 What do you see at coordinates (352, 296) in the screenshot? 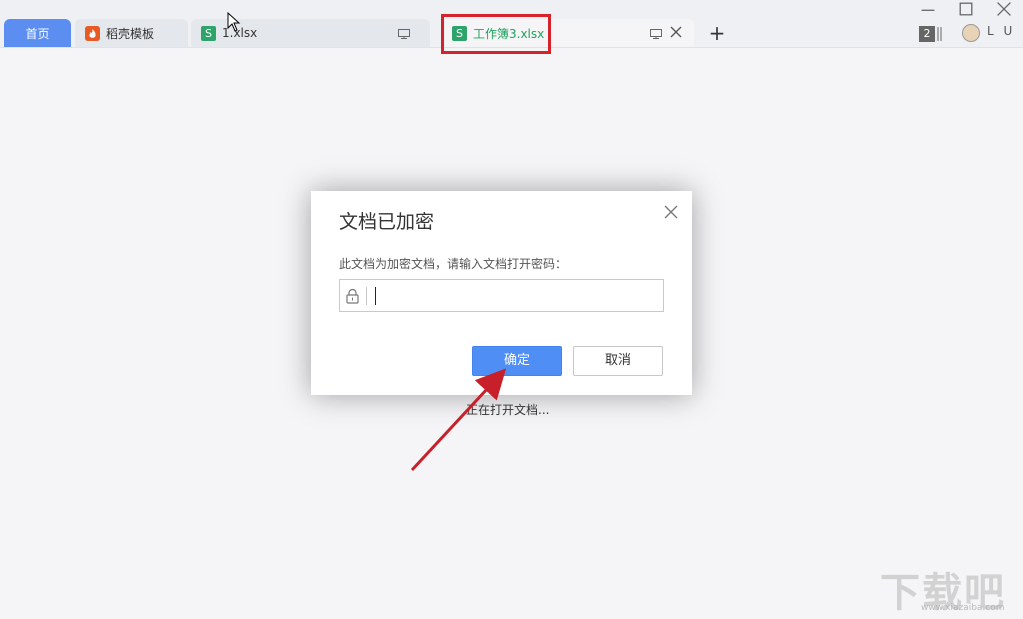
I see `lock-icon` at bounding box center [352, 296].